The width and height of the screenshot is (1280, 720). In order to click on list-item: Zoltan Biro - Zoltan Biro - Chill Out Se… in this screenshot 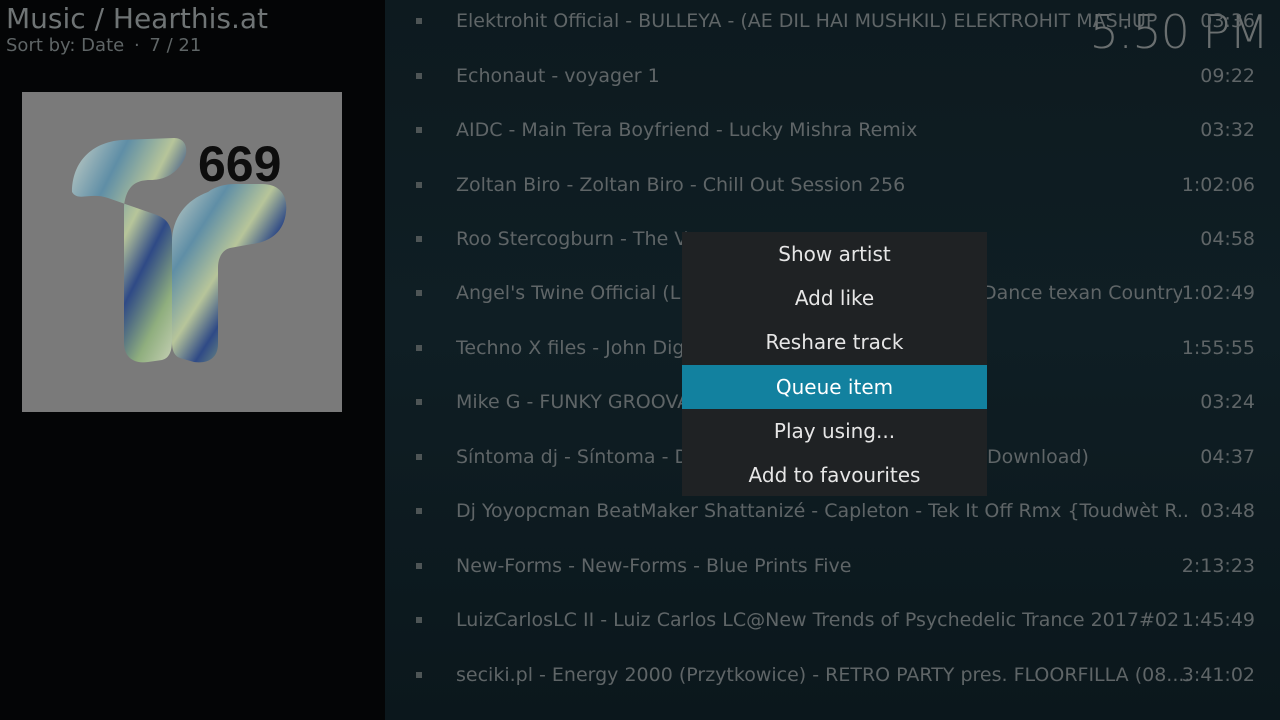, I will do `click(832, 189)`.